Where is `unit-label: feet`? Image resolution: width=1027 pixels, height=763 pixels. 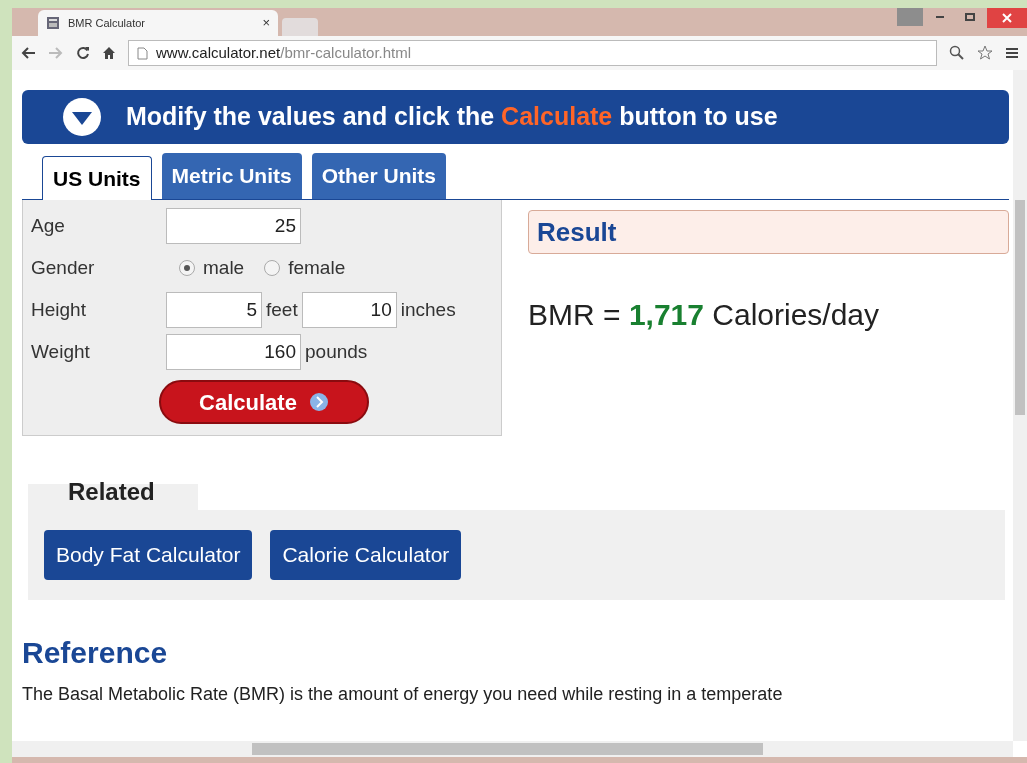 unit-label: feet is located at coordinates (282, 309).